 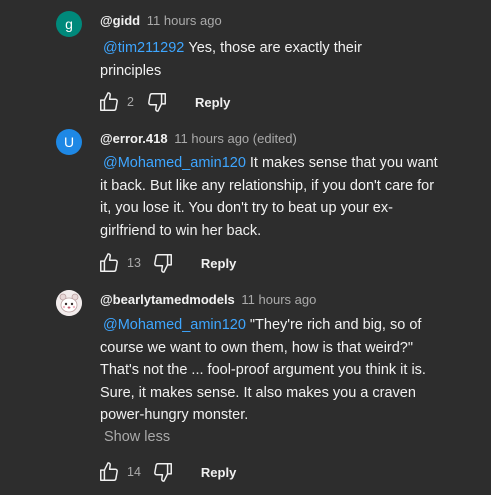 I want to click on bear-avatar-icon, so click(x=69, y=303).